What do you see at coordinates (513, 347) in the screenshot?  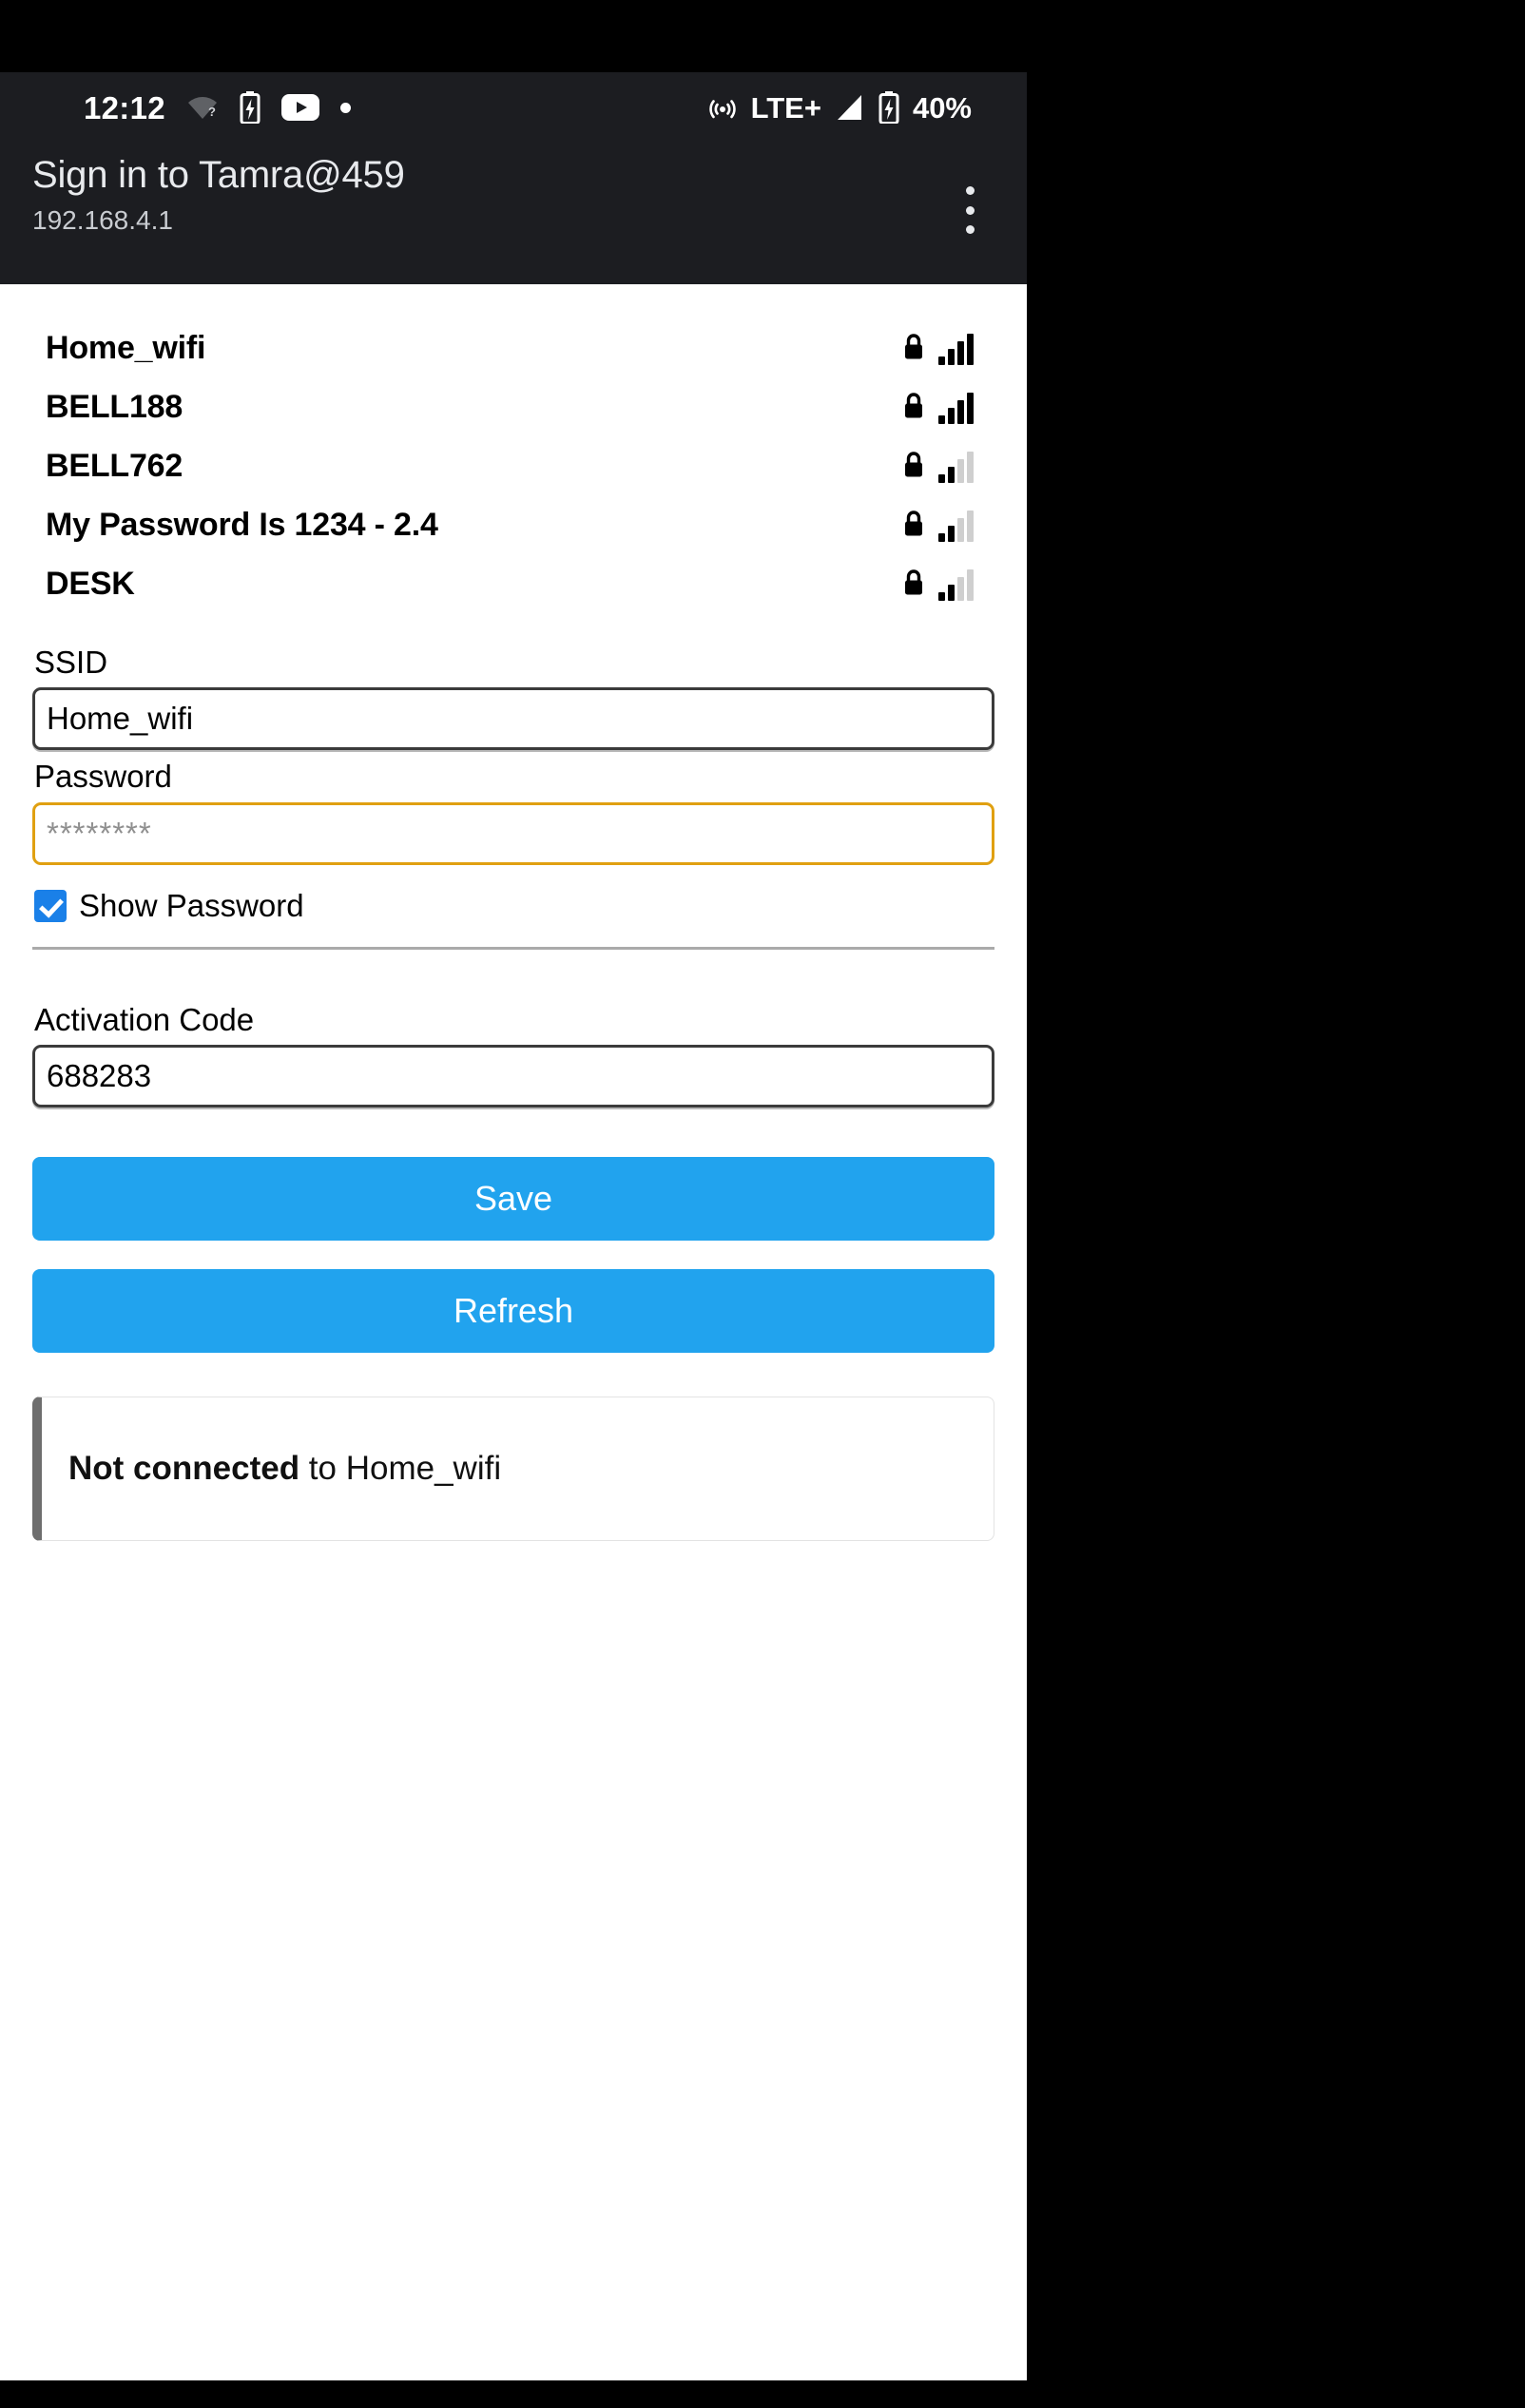 I see `wifi-network-row: Home_wifi` at bounding box center [513, 347].